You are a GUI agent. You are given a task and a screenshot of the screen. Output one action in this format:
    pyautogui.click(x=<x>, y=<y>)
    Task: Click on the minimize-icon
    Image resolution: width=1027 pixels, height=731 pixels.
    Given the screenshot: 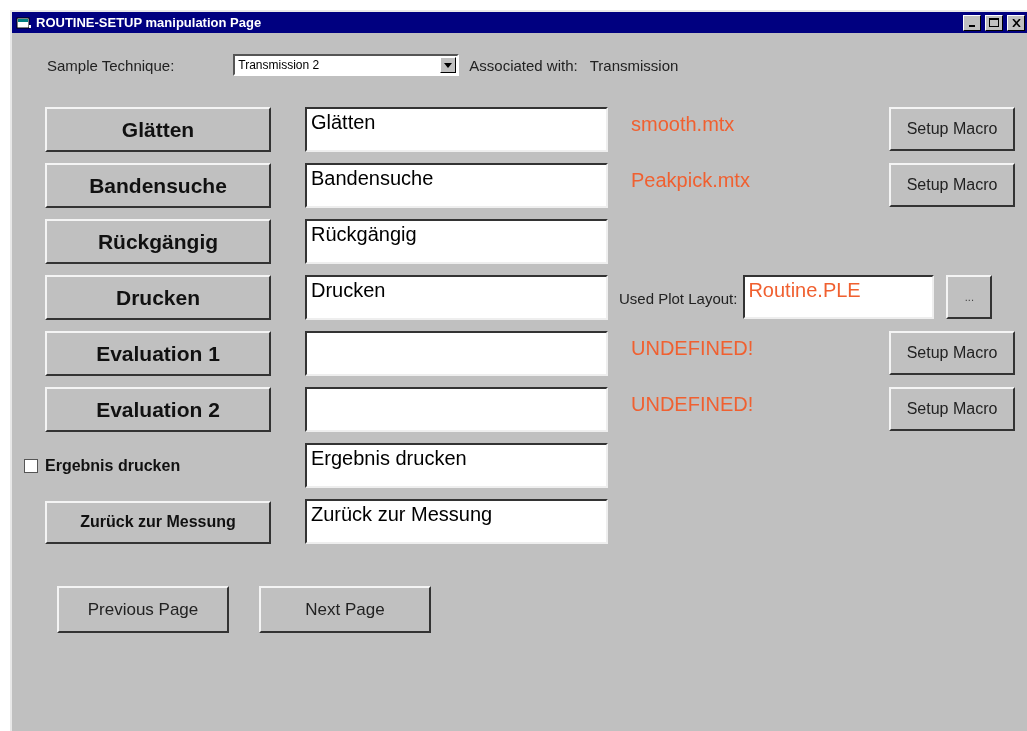 What is the action you would take?
    pyautogui.click(x=972, y=25)
    